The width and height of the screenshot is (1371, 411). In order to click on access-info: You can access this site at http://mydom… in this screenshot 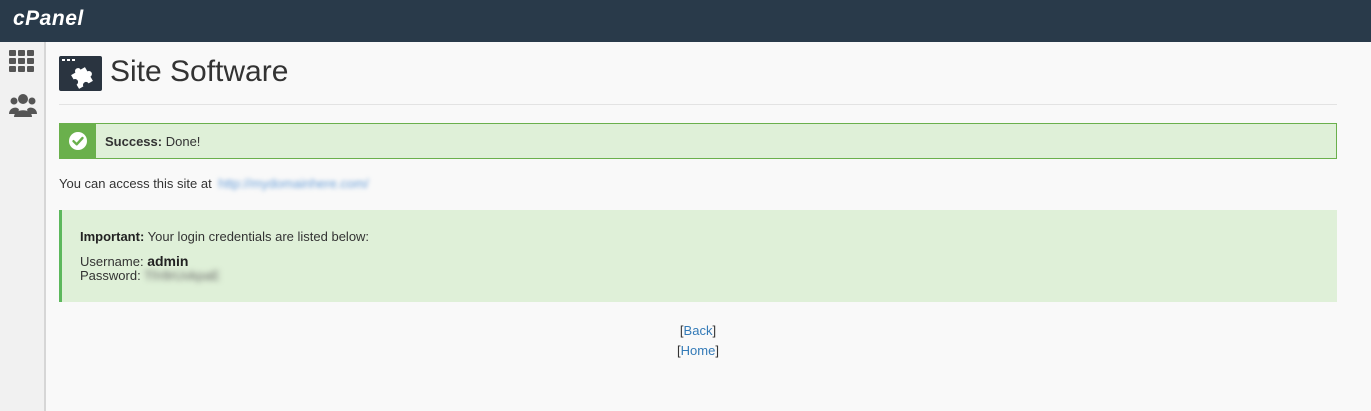, I will do `click(214, 183)`.